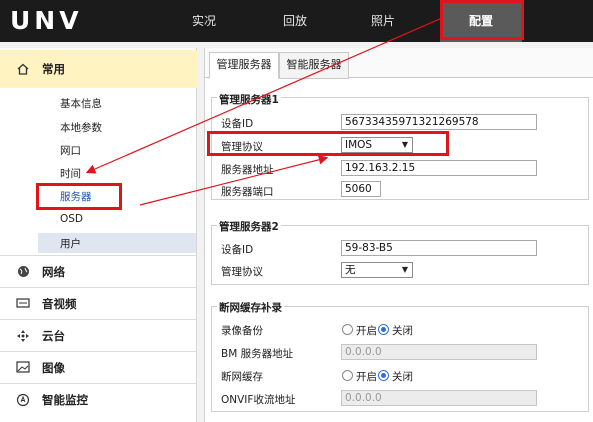  I want to click on sidebar-item-local-params: 本地参数, so click(81, 127).